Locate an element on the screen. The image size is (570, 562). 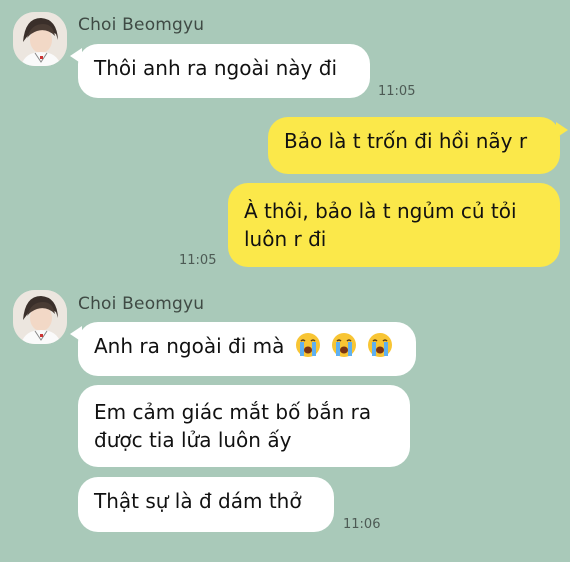
message-text: Thật sự là đ dám thở is located at coordinates (198, 501).